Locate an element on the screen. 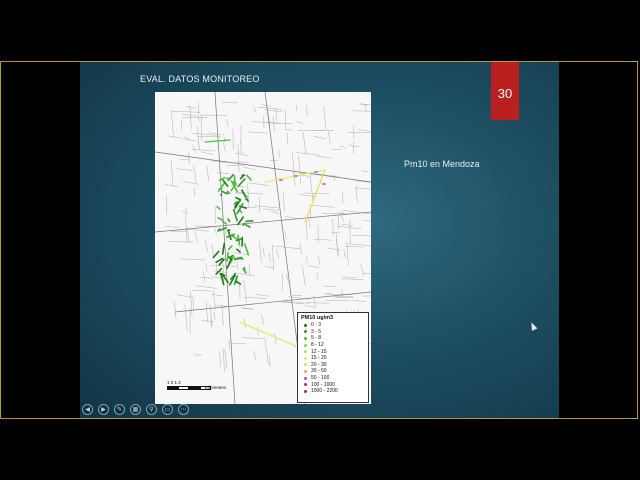  slideshow-controls: ◀ ▶ ✎ ▦ ⚲ ▭ ⋯ is located at coordinates (135, 409).